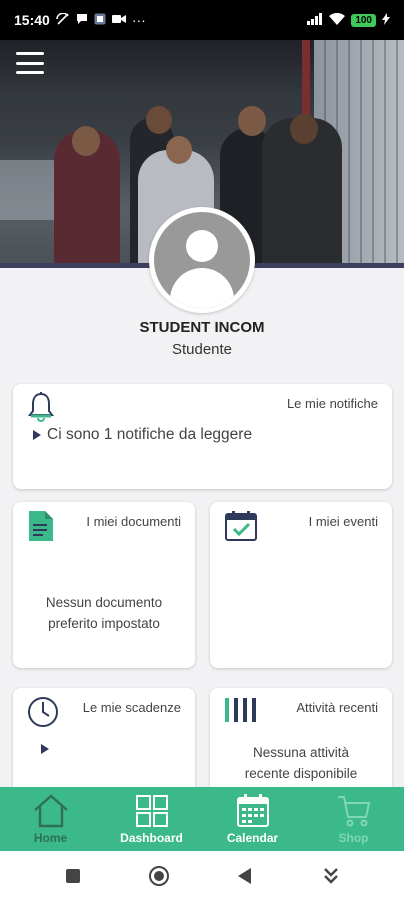  I want to click on nav-dashboard-label: Dashboard, so click(151, 838).